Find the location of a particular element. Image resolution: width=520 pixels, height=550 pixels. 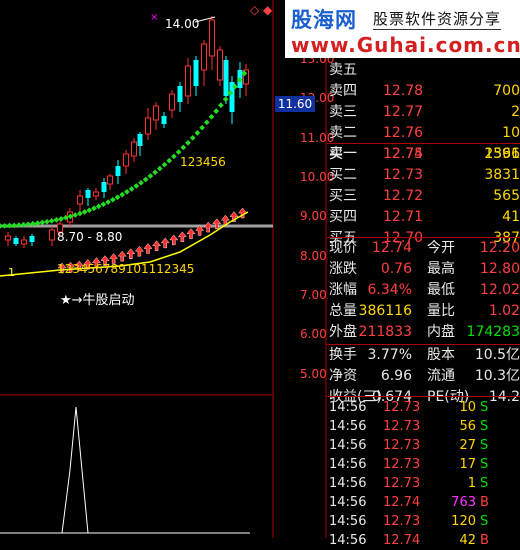

tick-row: 14:56 12.74 763 B is located at coordinates (423, 502).